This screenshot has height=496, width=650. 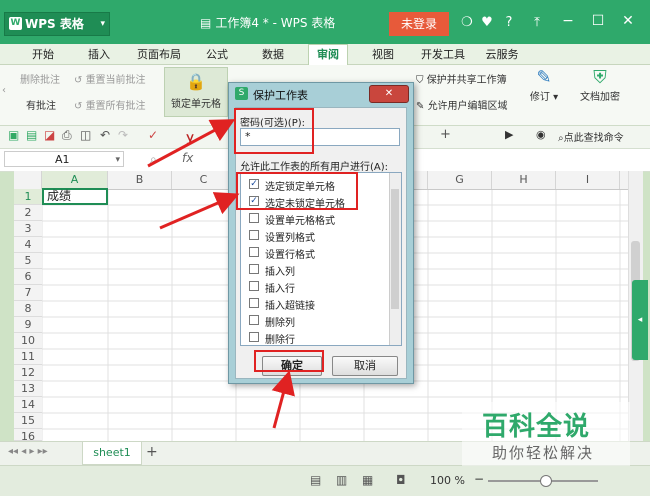 I want to click on arrow-to-ok, so click(x=283, y=399).